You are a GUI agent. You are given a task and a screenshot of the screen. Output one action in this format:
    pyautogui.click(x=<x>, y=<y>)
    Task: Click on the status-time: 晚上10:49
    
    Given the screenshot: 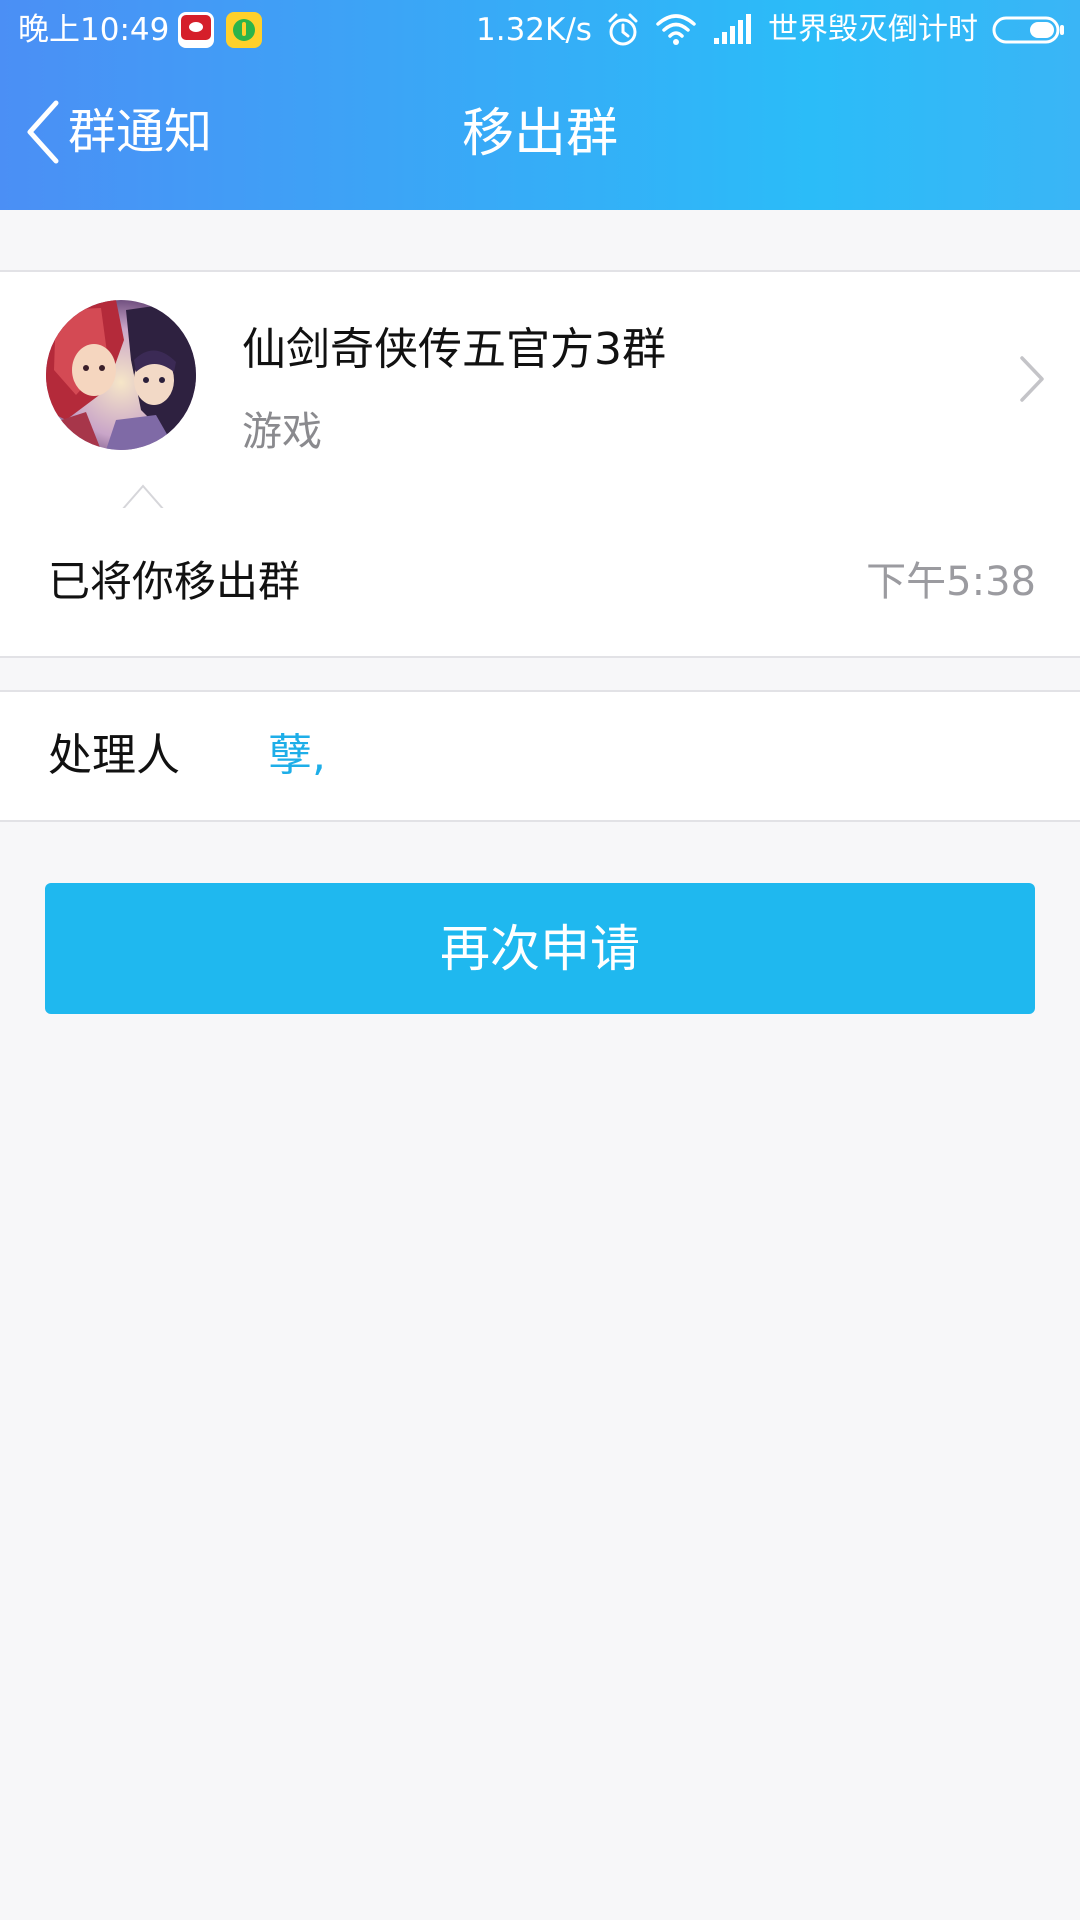 What is the action you would take?
    pyautogui.click(x=94, y=30)
    